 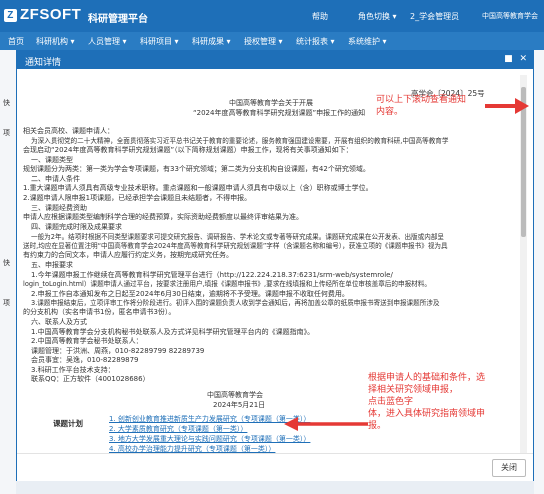 I want to click on nav-system: 系统维护 ▾, so click(x=367, y=41).